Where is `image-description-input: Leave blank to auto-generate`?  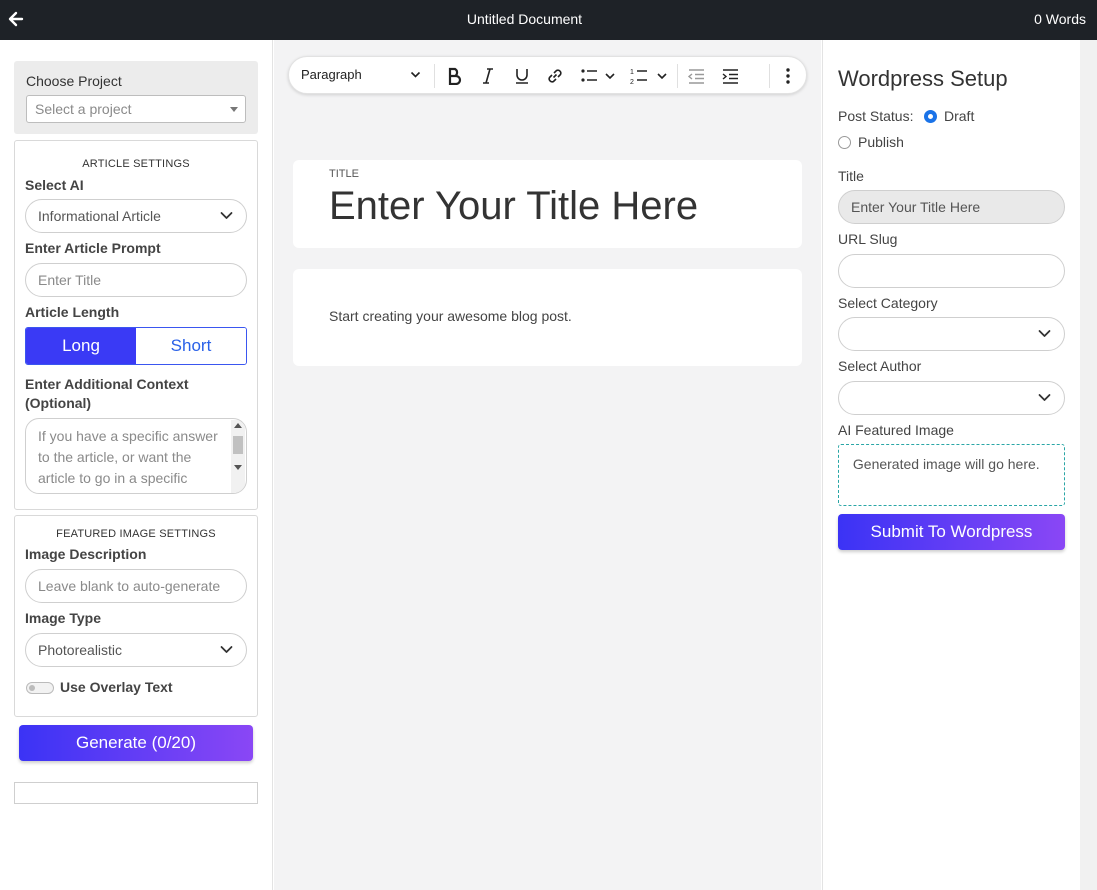
image-description-input: Leave blank to auto-generate is located at coordinates (136, 586).